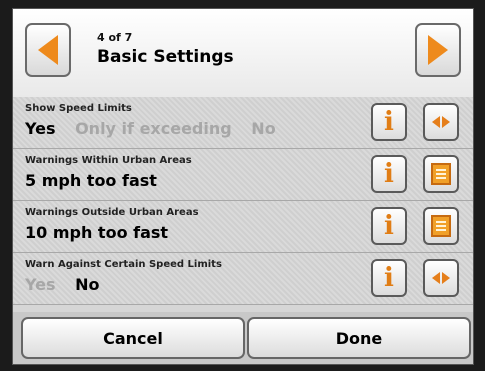  I want to click on next-page-button, so click(438, 50).